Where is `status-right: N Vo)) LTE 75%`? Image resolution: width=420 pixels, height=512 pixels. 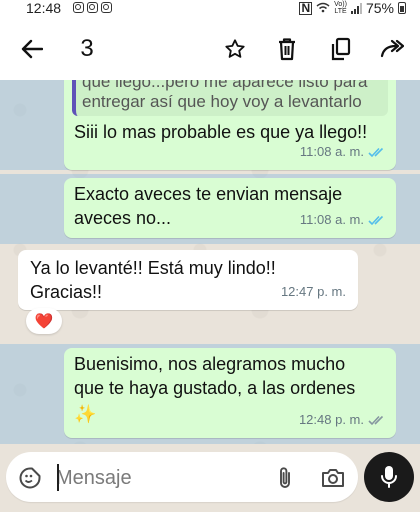 status-right: N Vo)) LTE 75% is located at coordinates (352, 8).